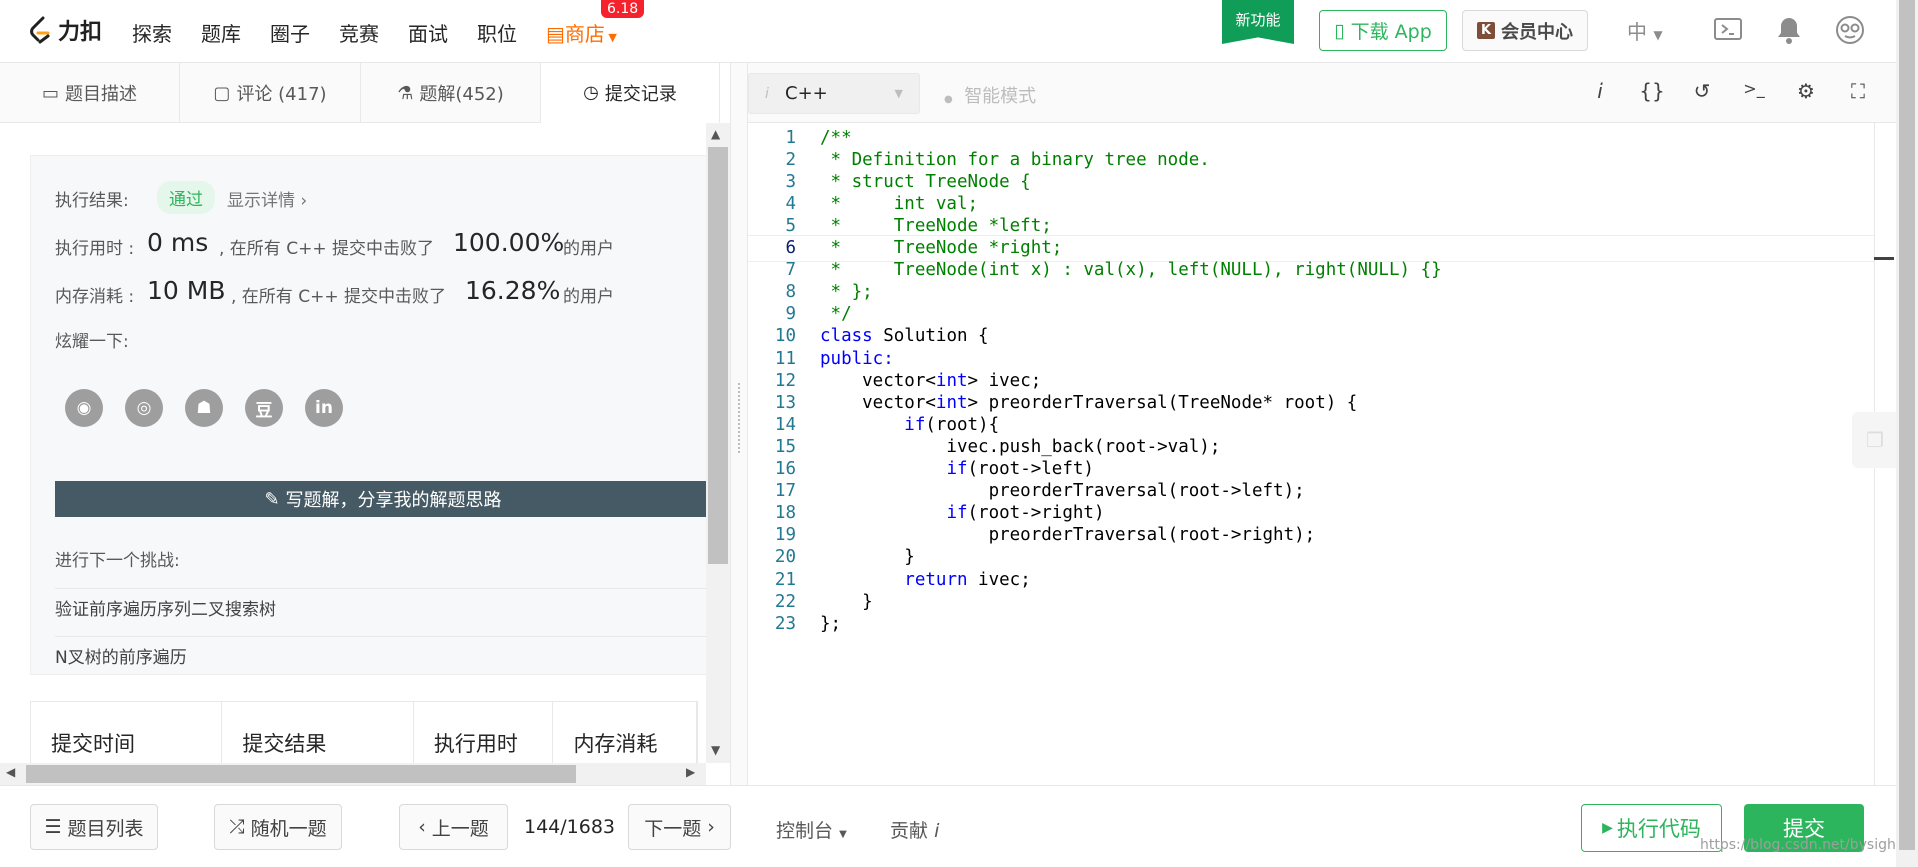 Image resolution: width=1918 pixels, height=867 pixels. What do you see at coordinates (1000, 96) in the screenshot?
I see `smart-mode-label: 智能模式` at bounding box center [1000, 96].